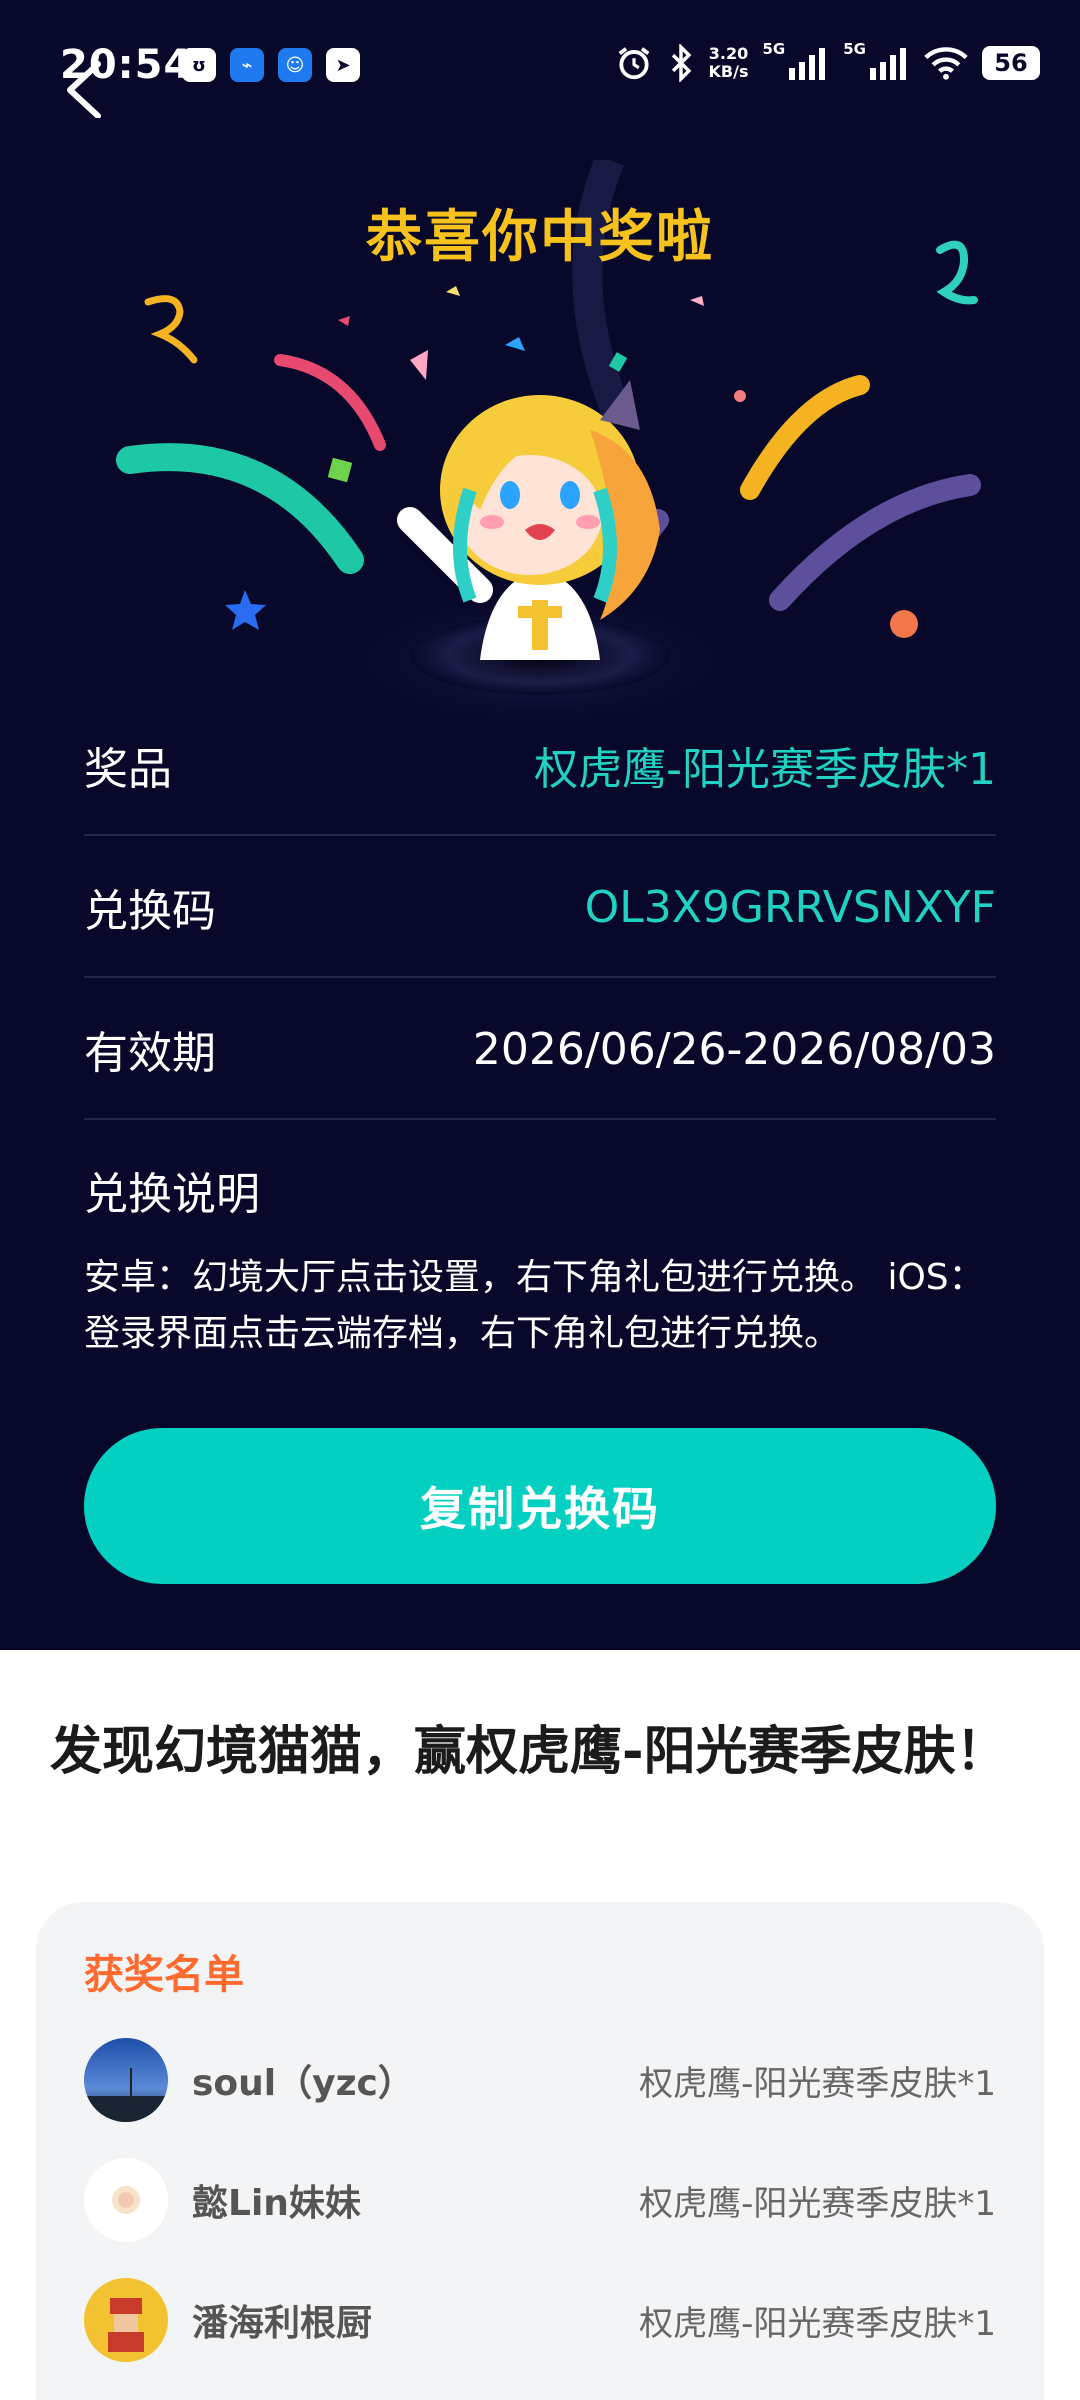  I want to click on feather-app-icon: ⌁, so click(247, 65).